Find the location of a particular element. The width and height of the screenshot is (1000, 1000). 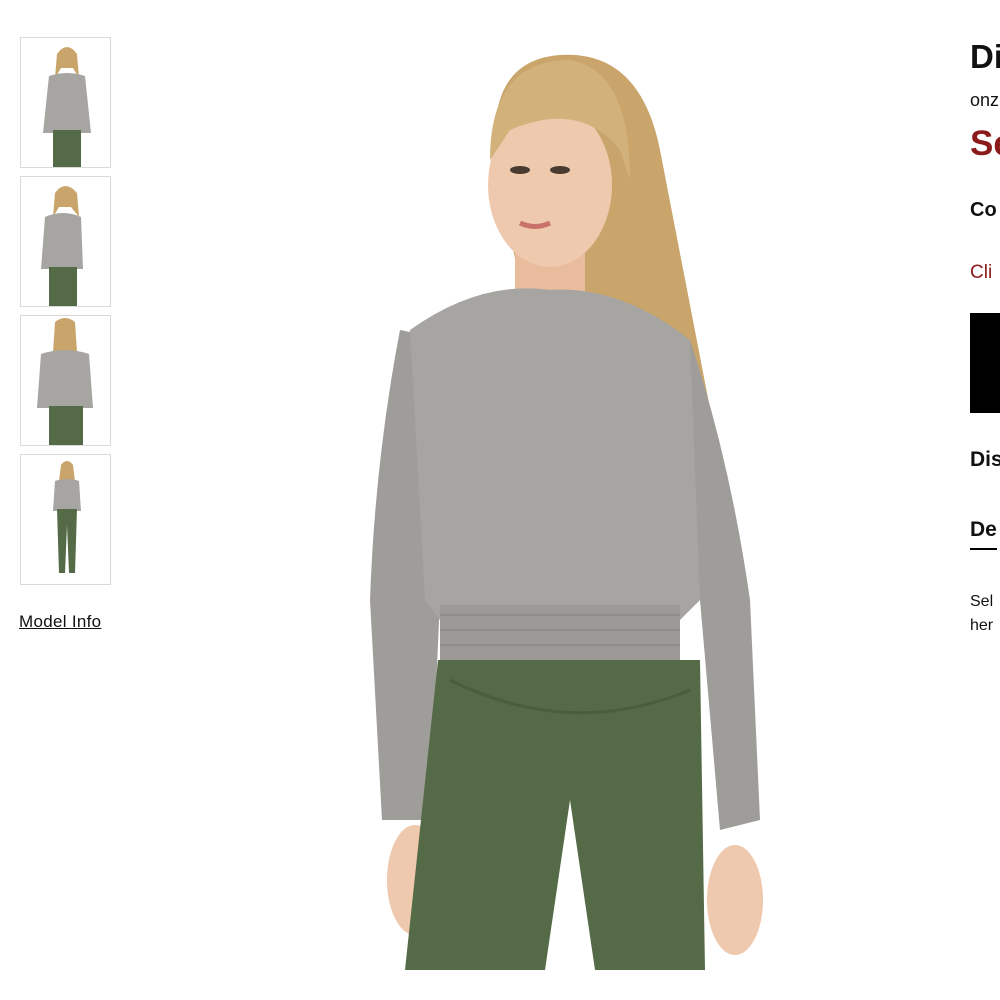

thumbnail-back-image is located at coordinates (65, 381).